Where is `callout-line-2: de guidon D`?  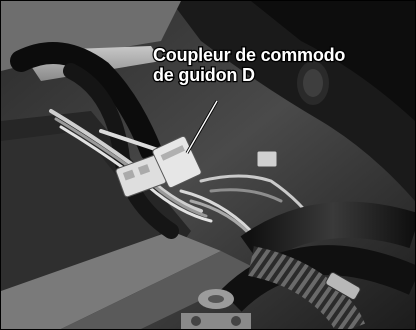
callout-line-2: de guidon D is located at coordinates (204, 75).